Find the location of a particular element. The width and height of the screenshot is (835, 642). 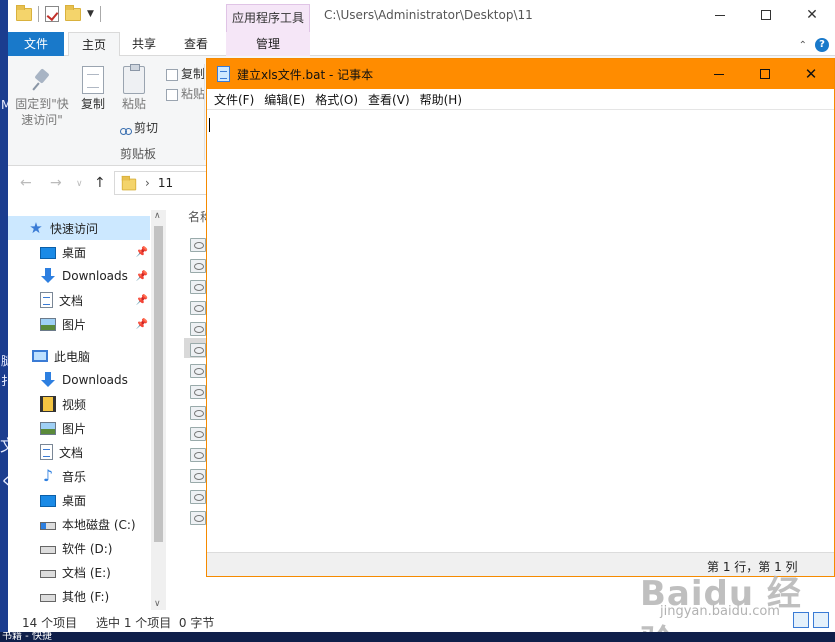

tab-view: 查看 is located at coordinates (196, 44).